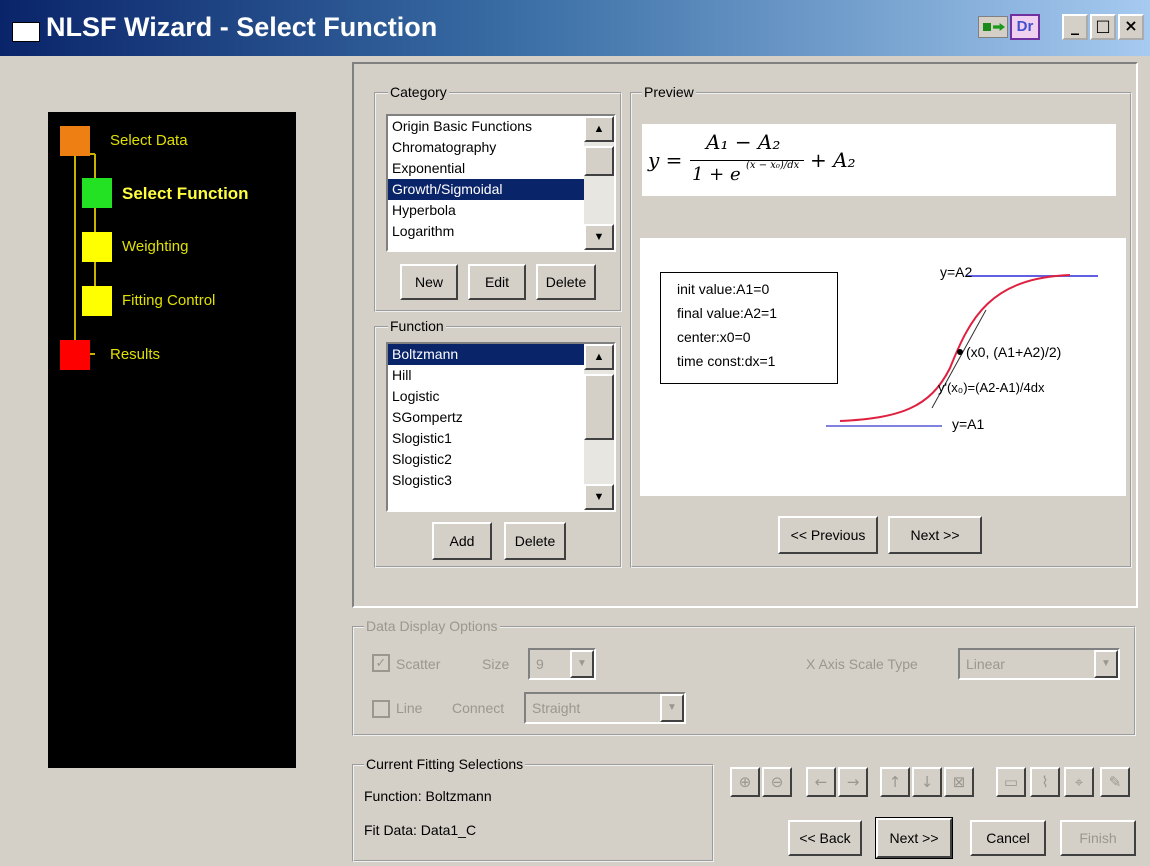  What do you see at coordinates (97, 193) in the screenshot?
I see `step-marker-select-function` at bounding box center [97, 193].